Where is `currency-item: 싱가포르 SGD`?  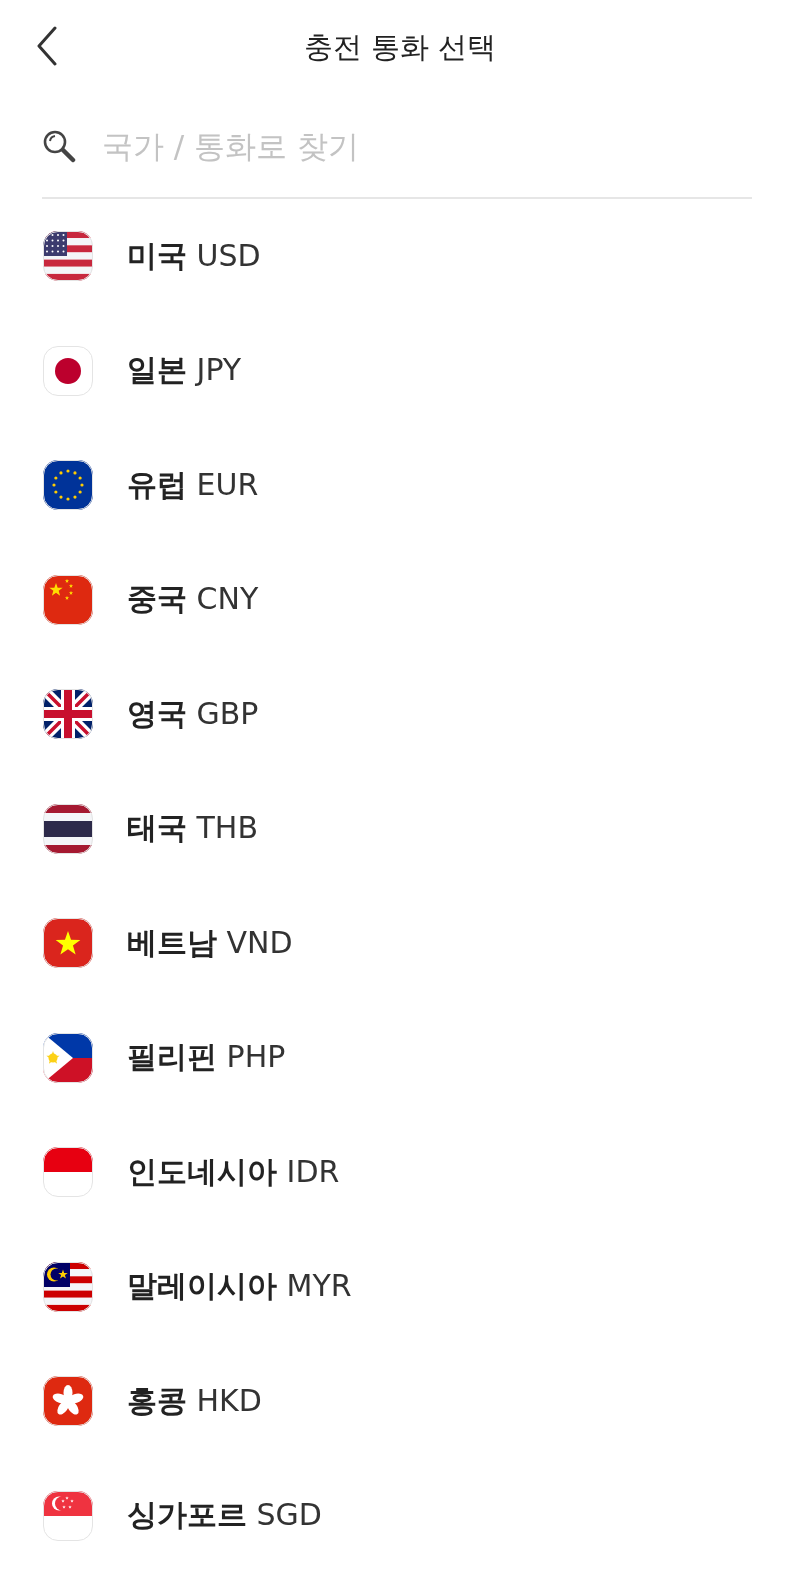
currency-item: 싱가포르 SGD is located at coordinates (400, 1515).